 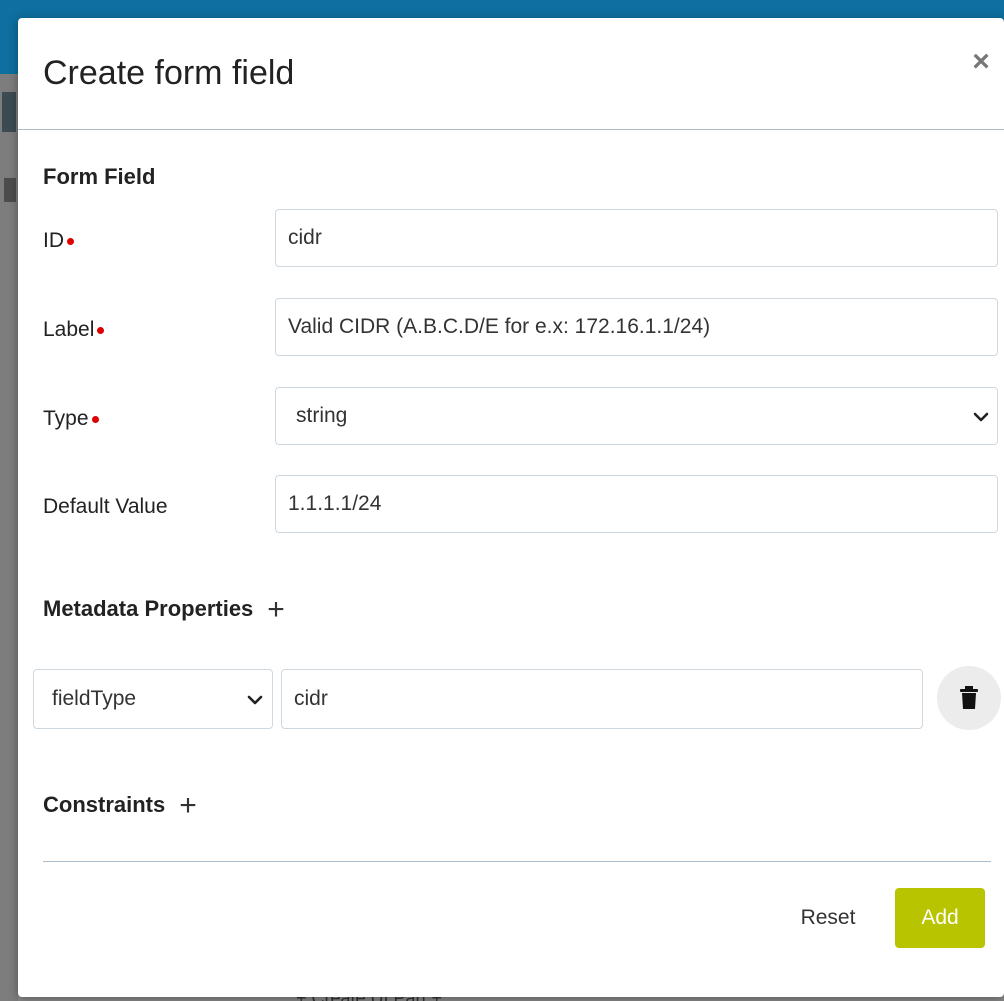 I want to click on metadata-properties-header: Metadata Properties +, so click(x=164, y=610).